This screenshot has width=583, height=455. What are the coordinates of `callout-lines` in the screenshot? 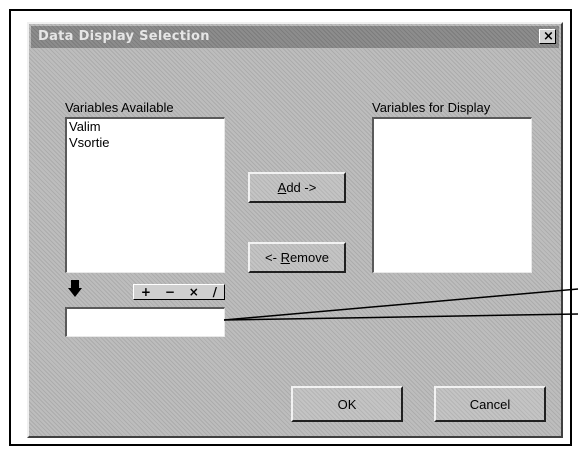 It's located at (401, 304).